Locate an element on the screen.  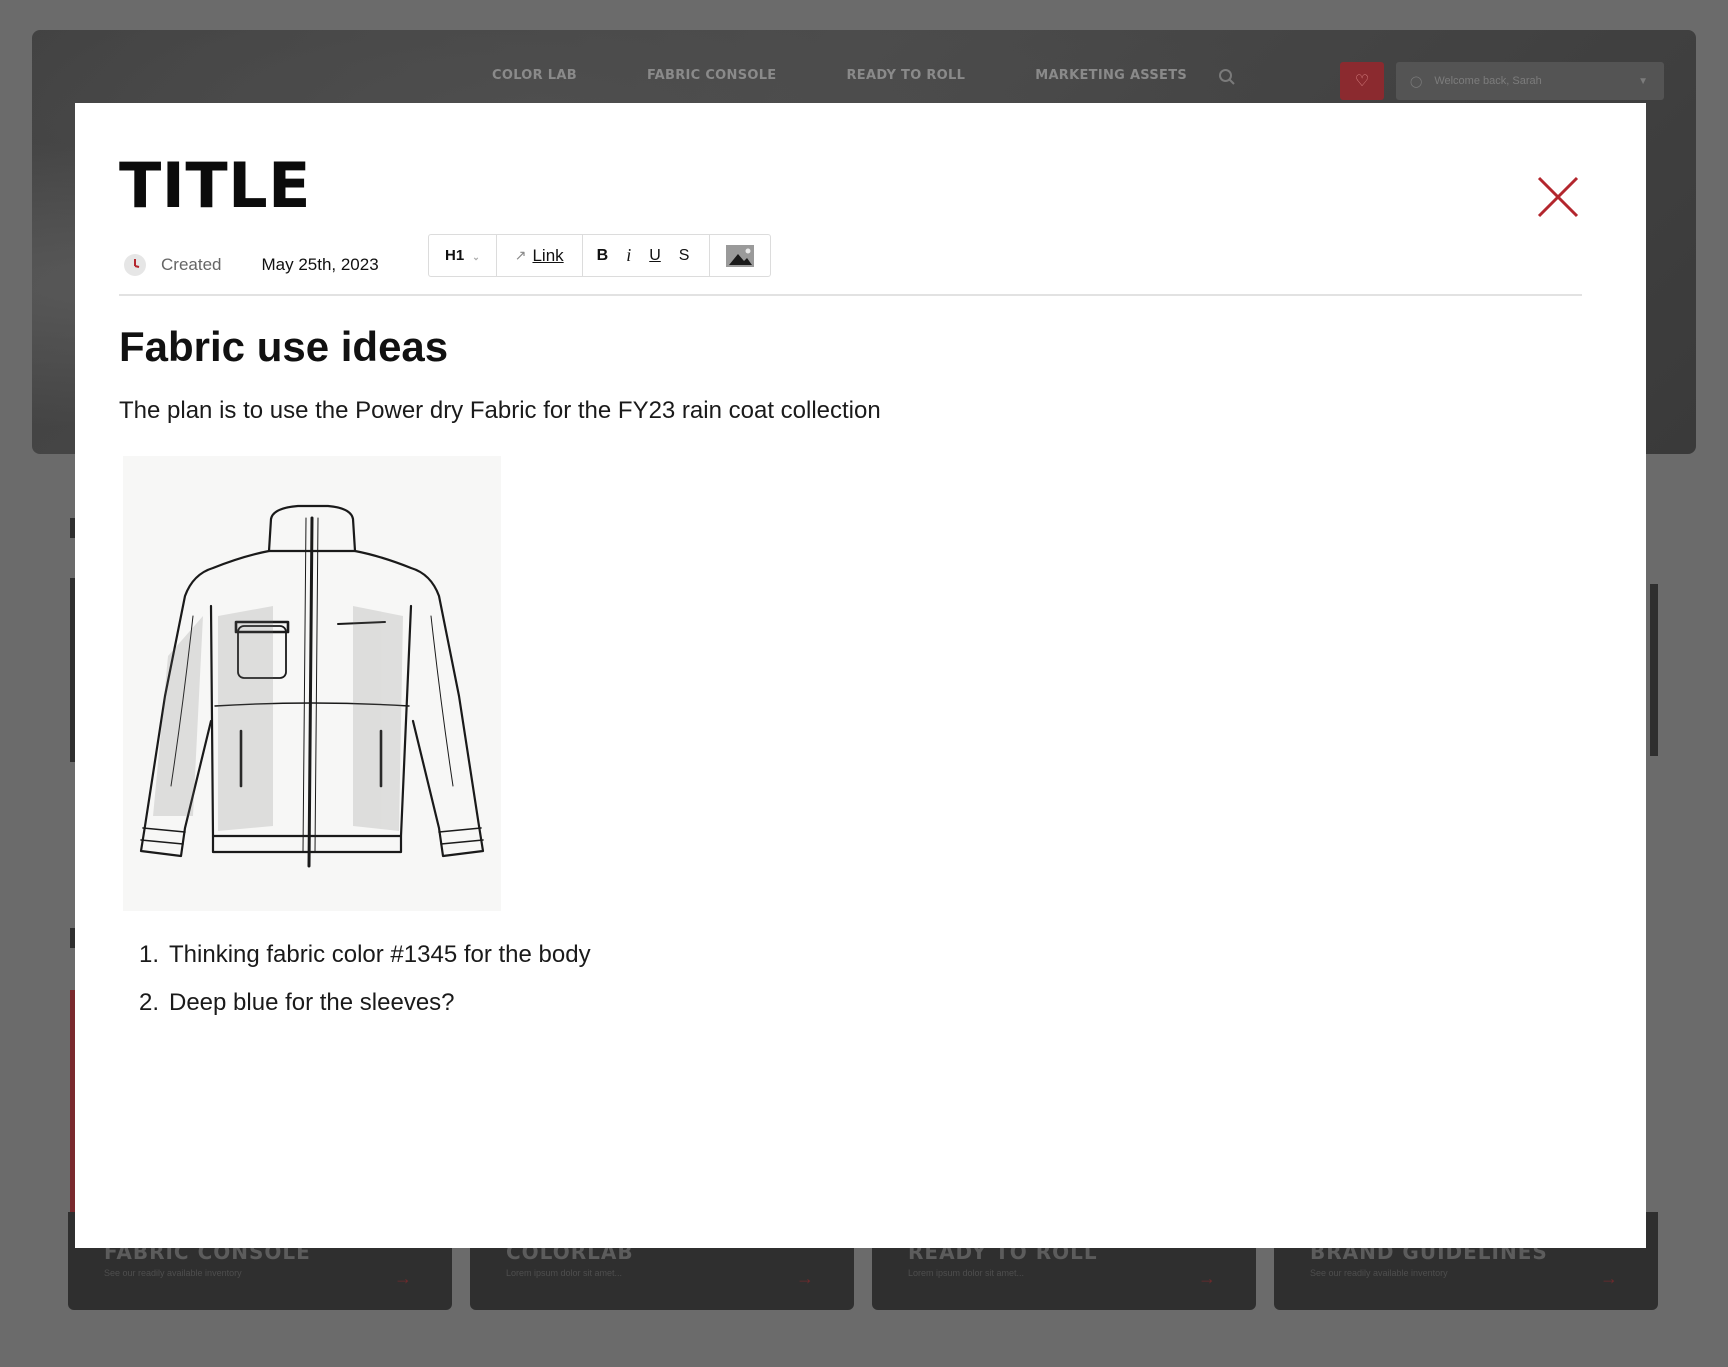
heading-select-value: H1 is located at coordinates (455, 255).